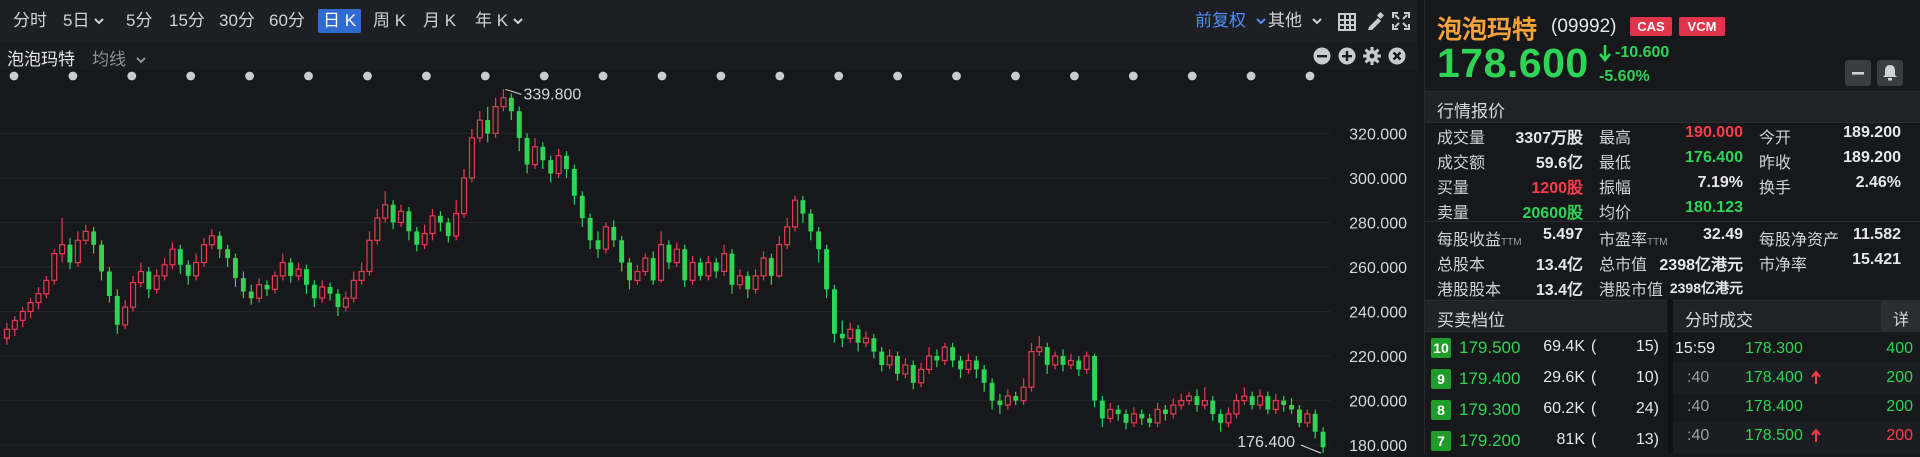 This screenshot has height=457, width=1920. Describe the element at coordinates (287, 21) in the screenshot. I see `period-tab-5: 60分` at that location.